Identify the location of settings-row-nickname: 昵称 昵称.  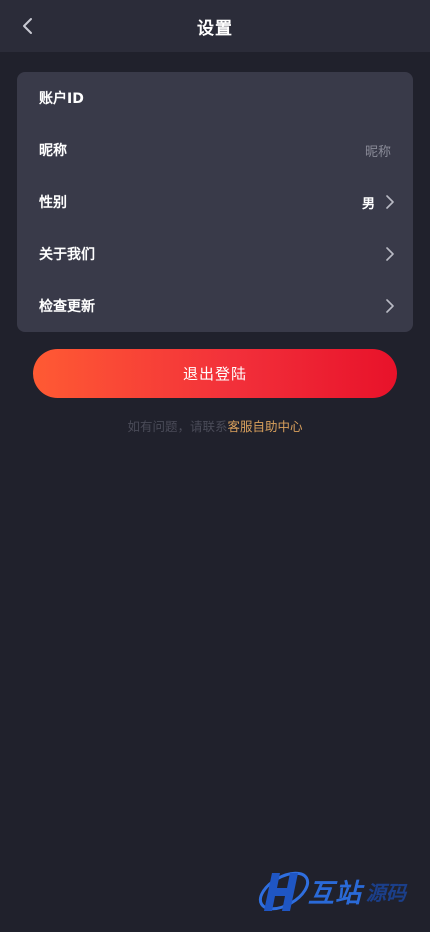
(215, 150).